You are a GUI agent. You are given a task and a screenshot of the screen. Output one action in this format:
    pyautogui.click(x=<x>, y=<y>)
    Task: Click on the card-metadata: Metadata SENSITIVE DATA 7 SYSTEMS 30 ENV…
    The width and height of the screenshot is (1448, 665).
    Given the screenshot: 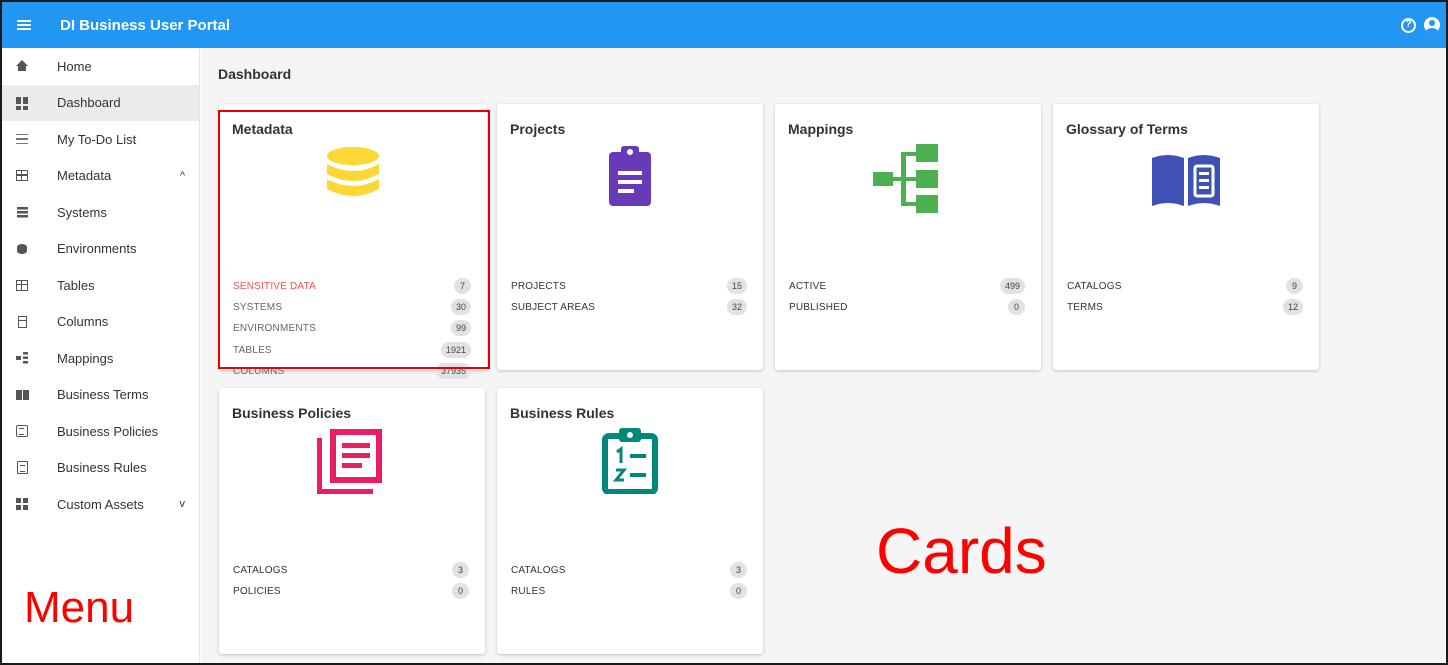 What is the action you would take?
    pyautogui.click(x=353, y=241)
    